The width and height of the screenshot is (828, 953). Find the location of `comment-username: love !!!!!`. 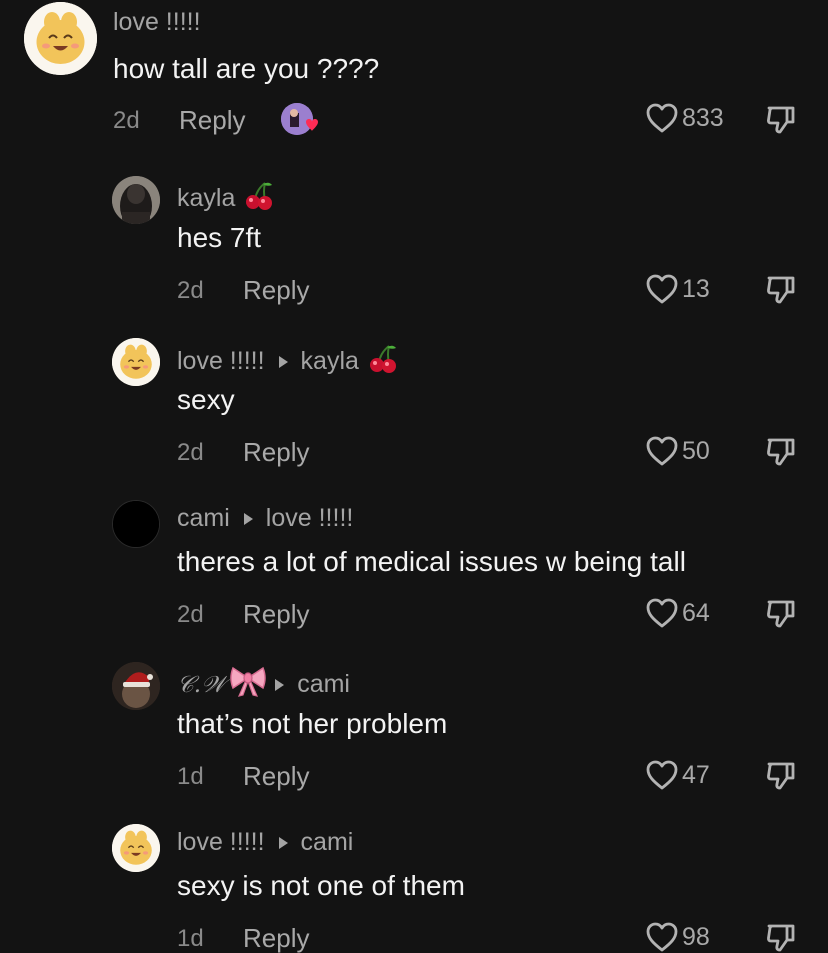

comment-username: love !!!!! is located at coordinates (157, 22).